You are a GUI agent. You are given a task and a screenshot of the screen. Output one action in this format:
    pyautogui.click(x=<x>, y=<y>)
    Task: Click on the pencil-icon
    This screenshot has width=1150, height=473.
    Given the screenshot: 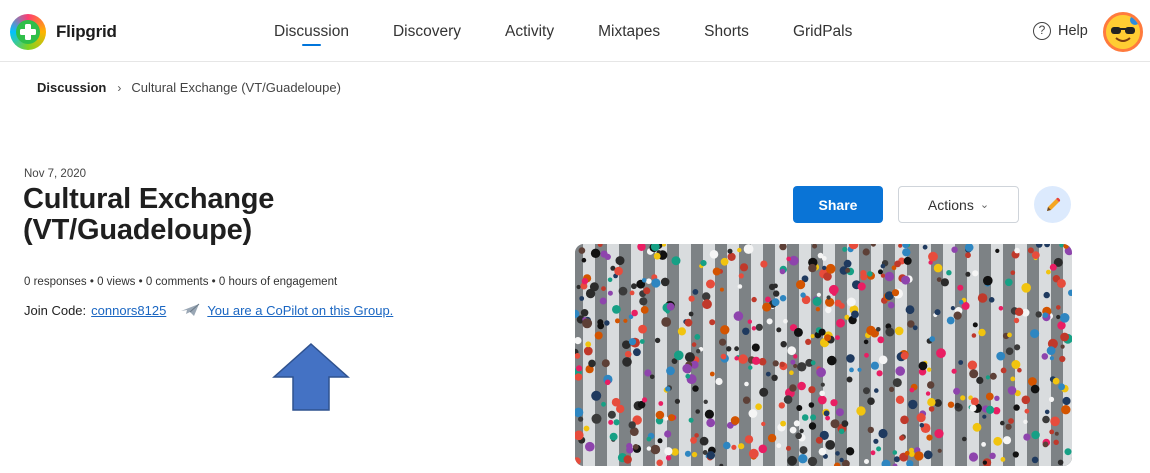 What is the action you would take?
    pyautogui.click(x=1053, y=204)
    